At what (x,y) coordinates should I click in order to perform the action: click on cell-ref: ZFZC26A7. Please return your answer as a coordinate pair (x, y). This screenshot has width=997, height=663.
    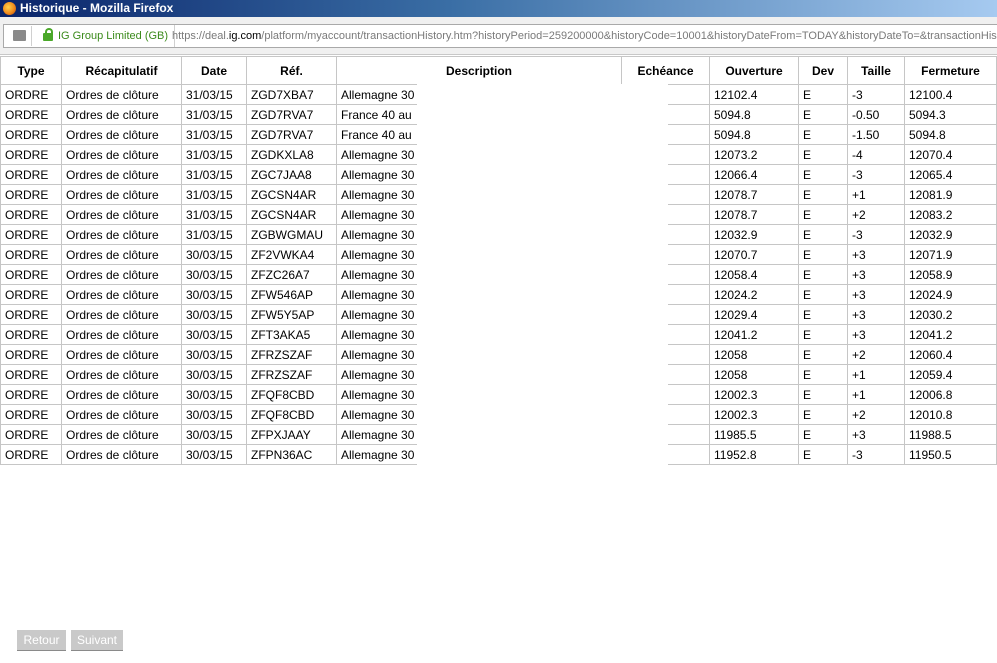
    Looking at the image, I should click on (291, 274).